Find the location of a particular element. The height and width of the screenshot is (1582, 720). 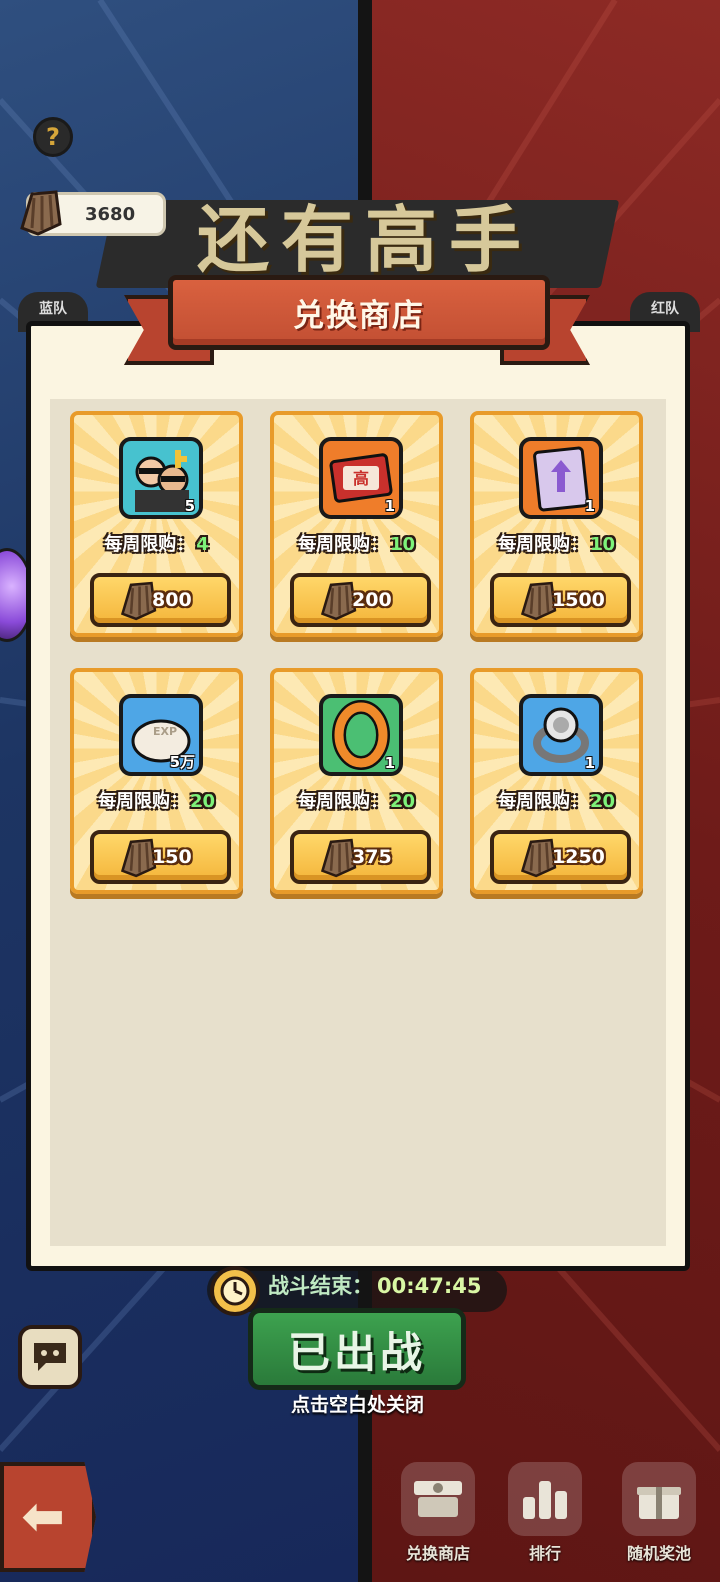

weekly-limit-value: 4 is located at coordinates (202, 544).